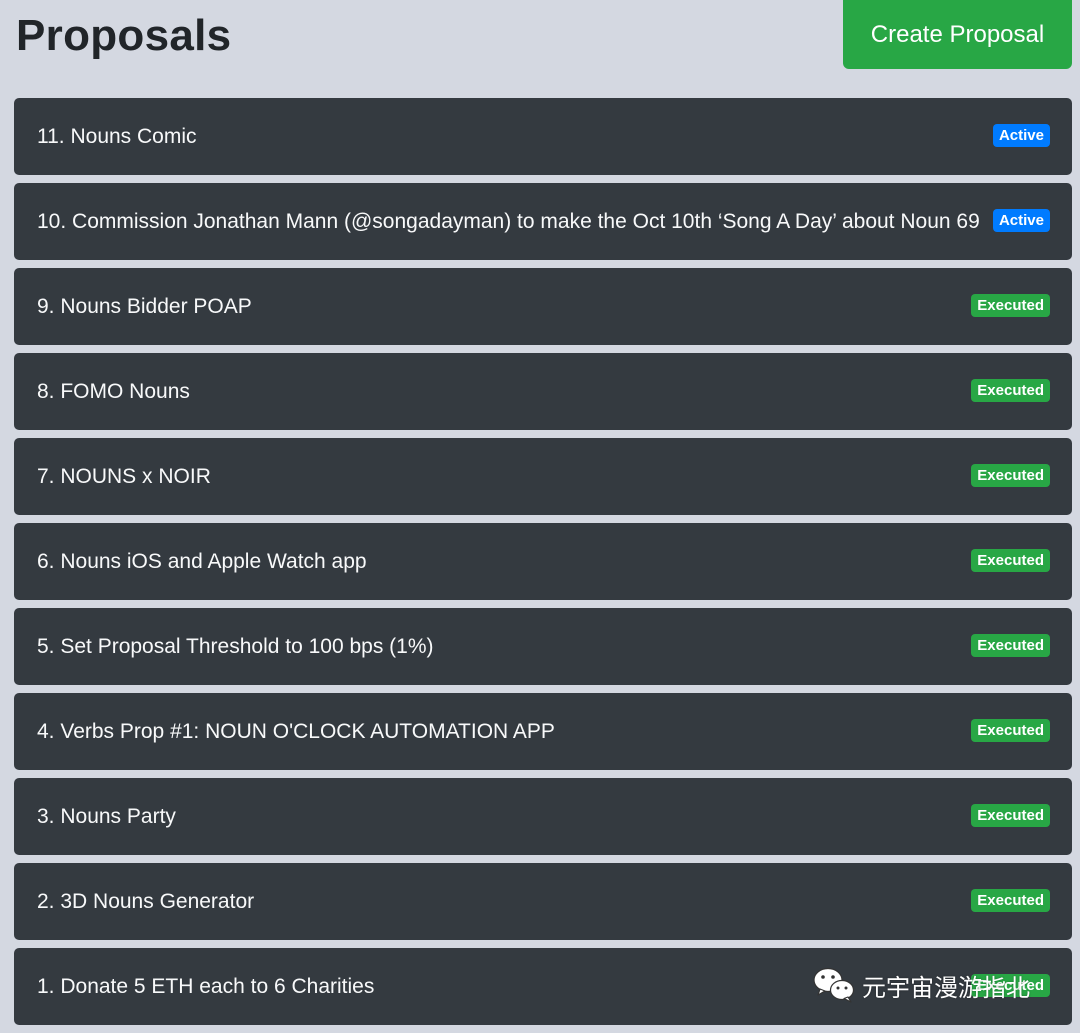  I want to click on page-header: Proposals Create Proposal, so click(540, 45).